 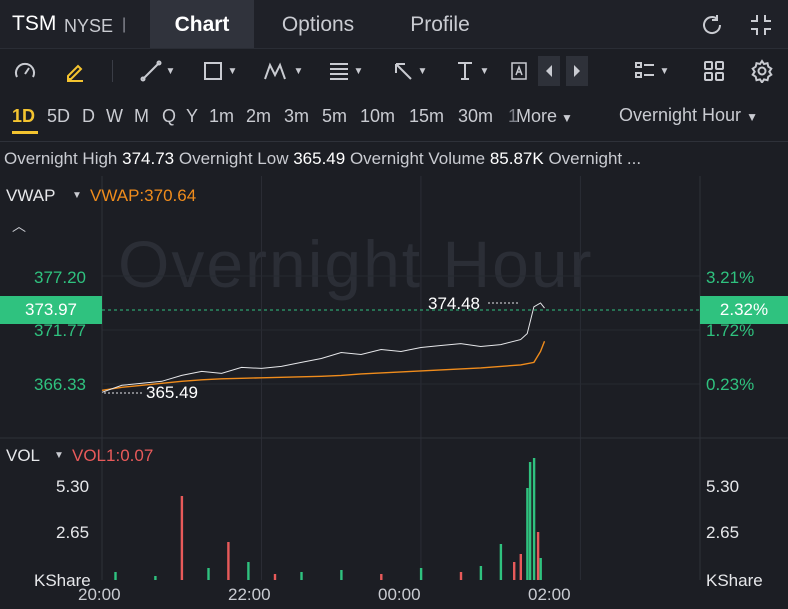 I want to click on interval-10m: 10m, so click(x=377, y=116).